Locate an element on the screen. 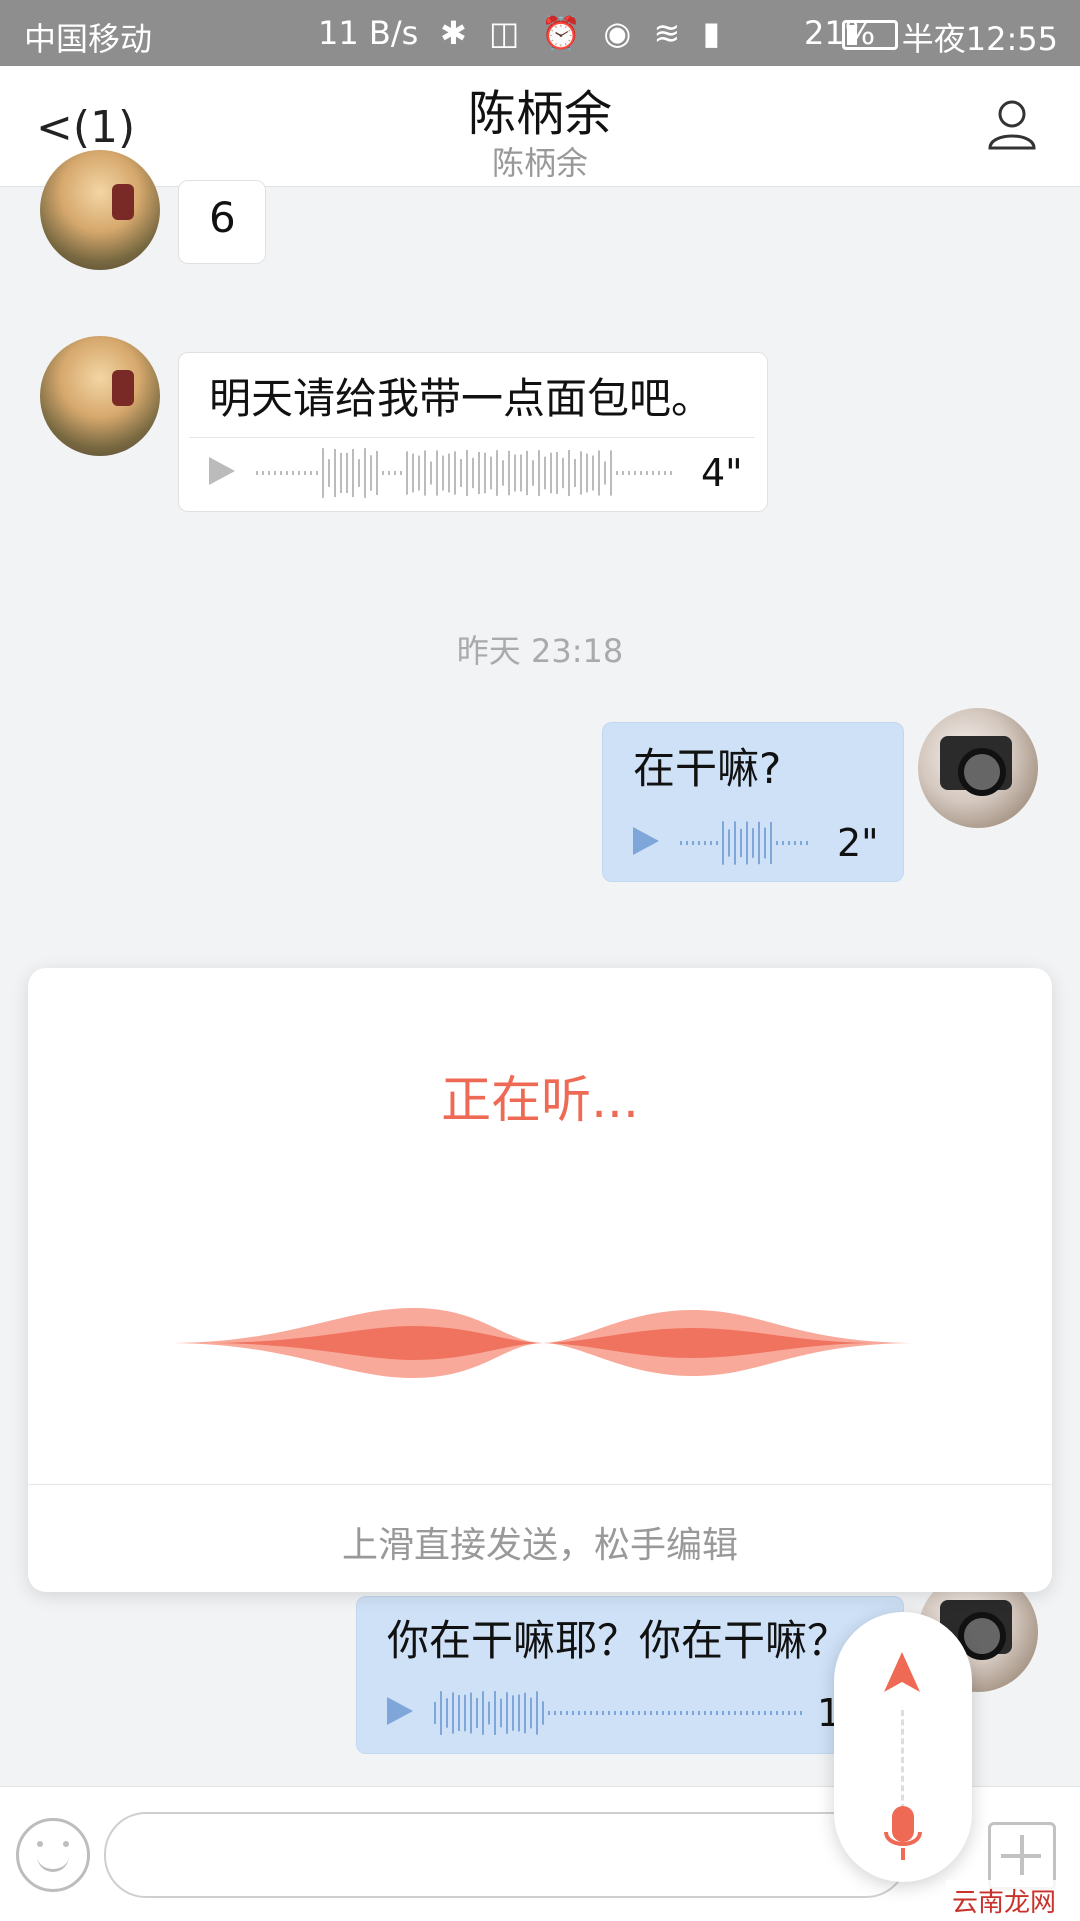 This screenshot has width=1080, height=1921. person-icon is located at coordinates (1012, 124).